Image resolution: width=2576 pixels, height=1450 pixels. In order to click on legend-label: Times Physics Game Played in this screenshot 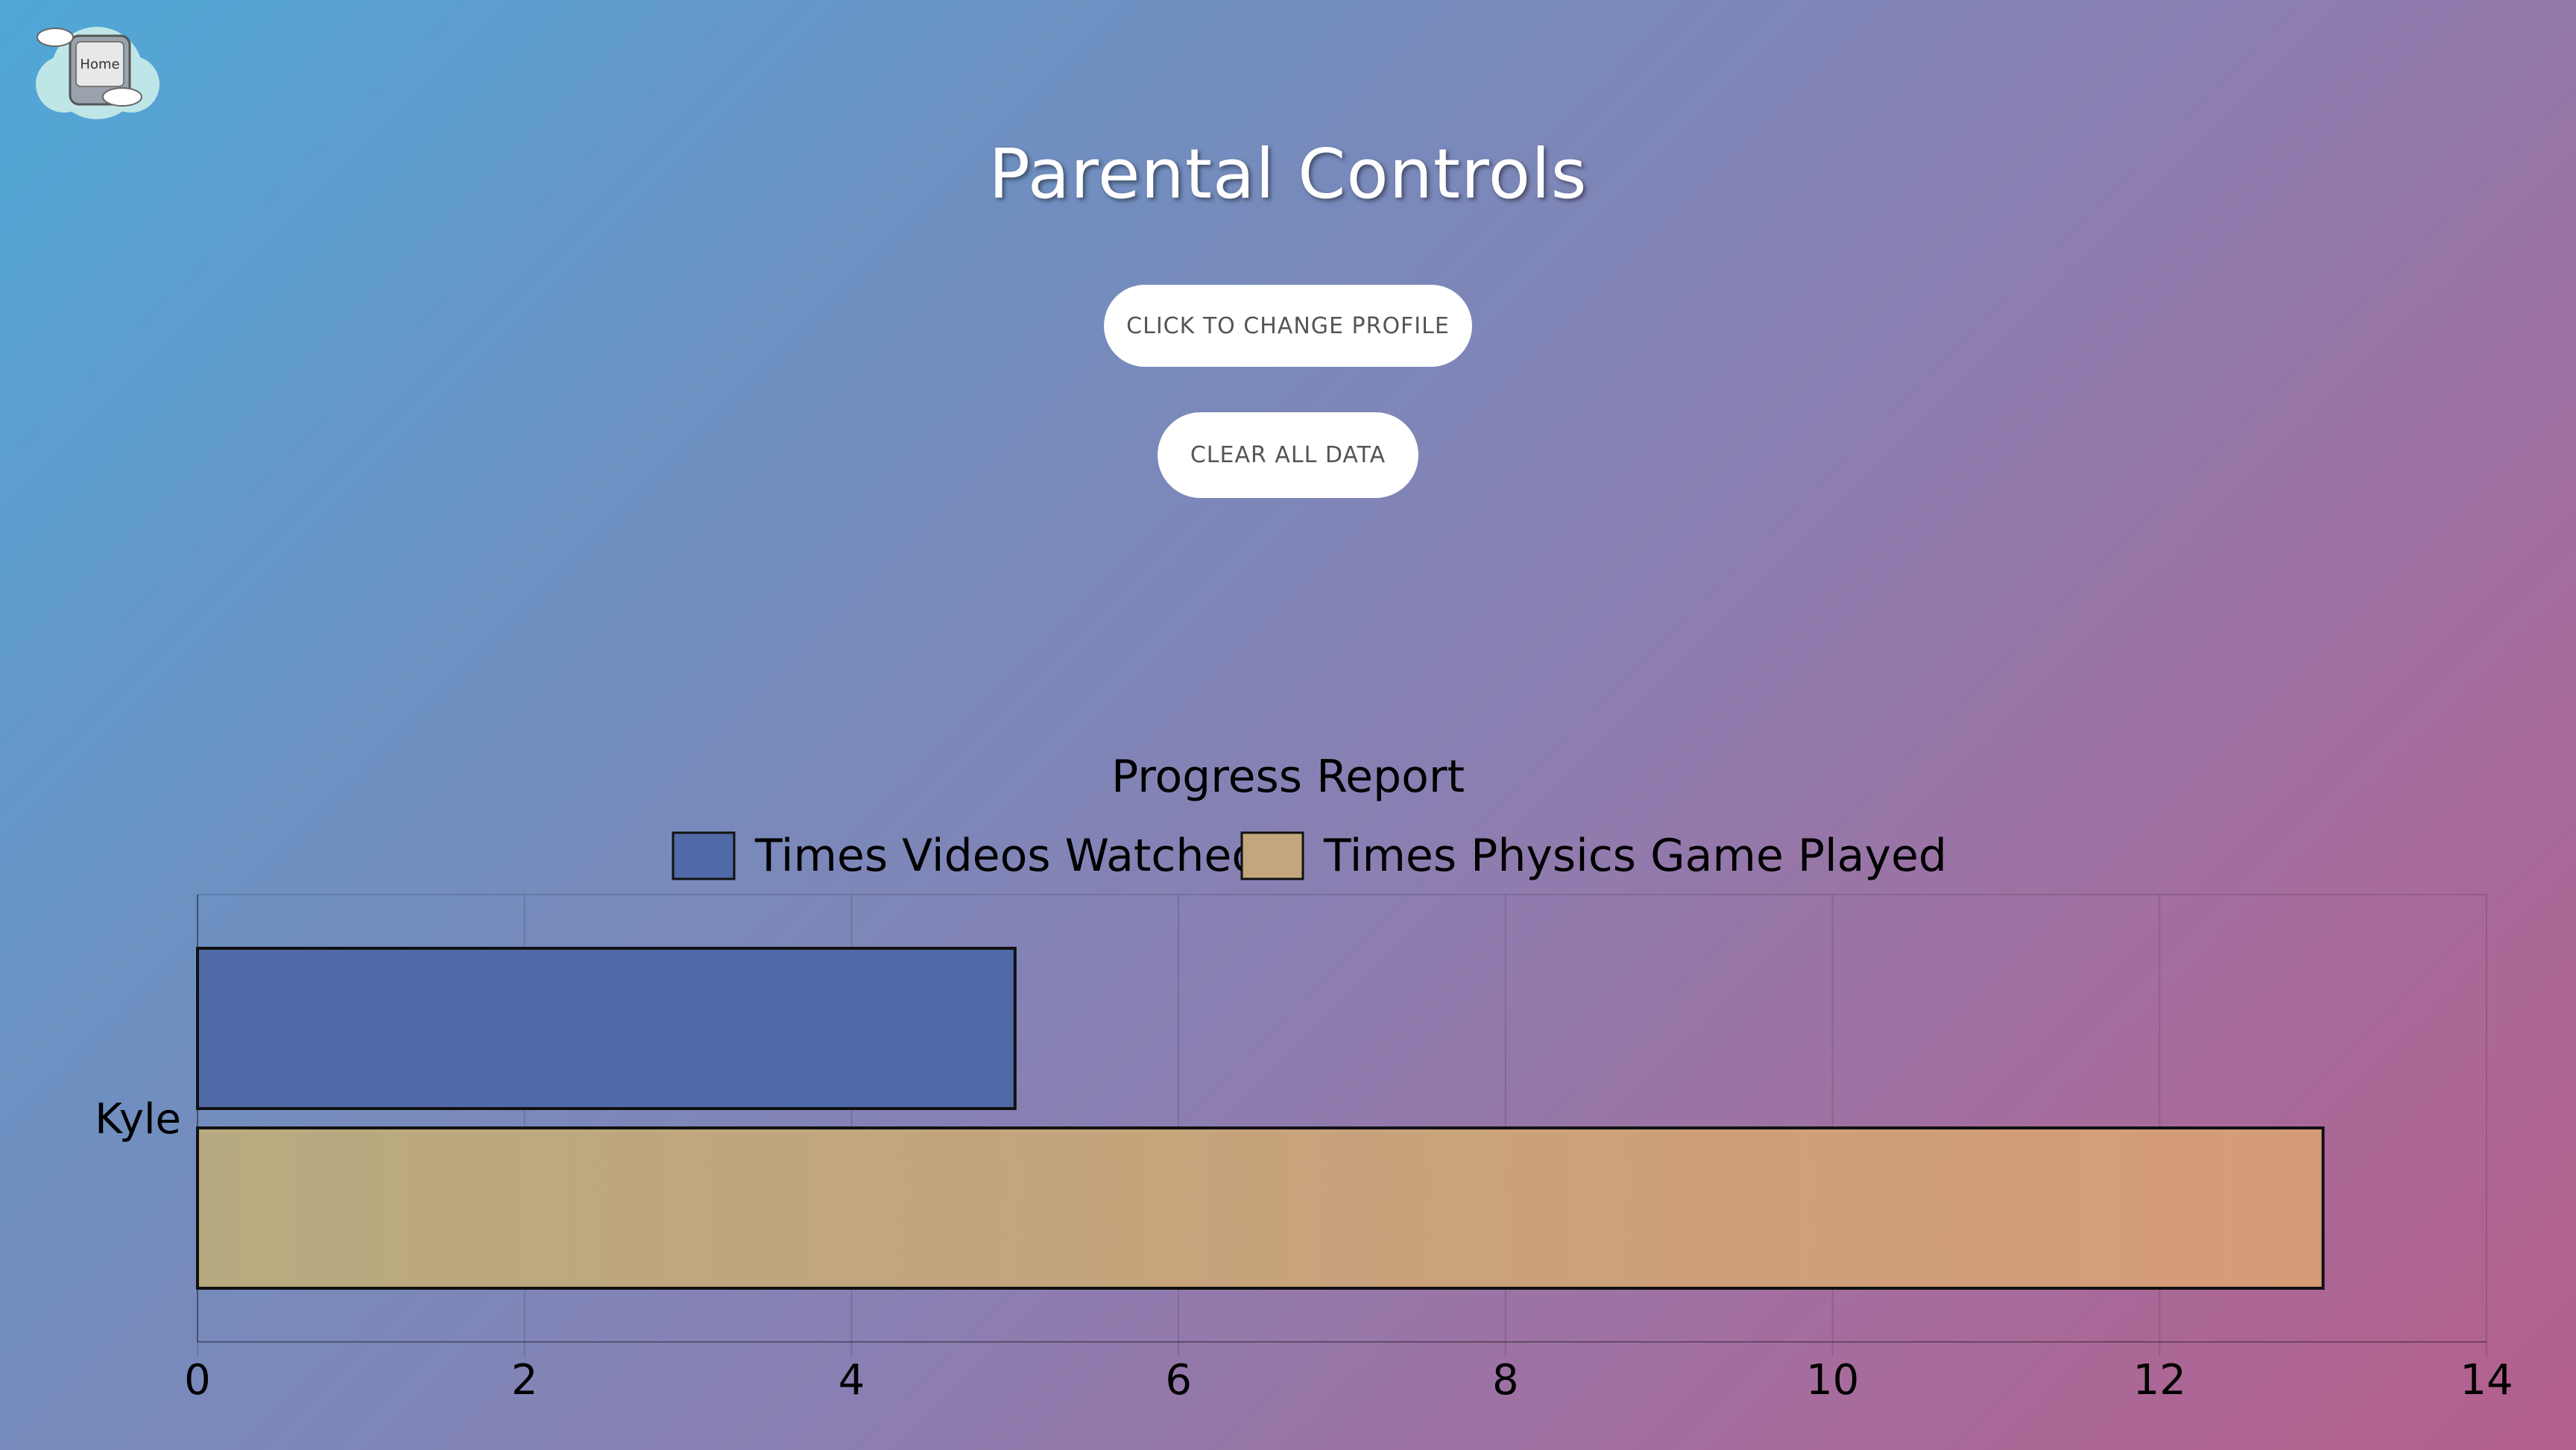, I will do `click(1635, 856)`.